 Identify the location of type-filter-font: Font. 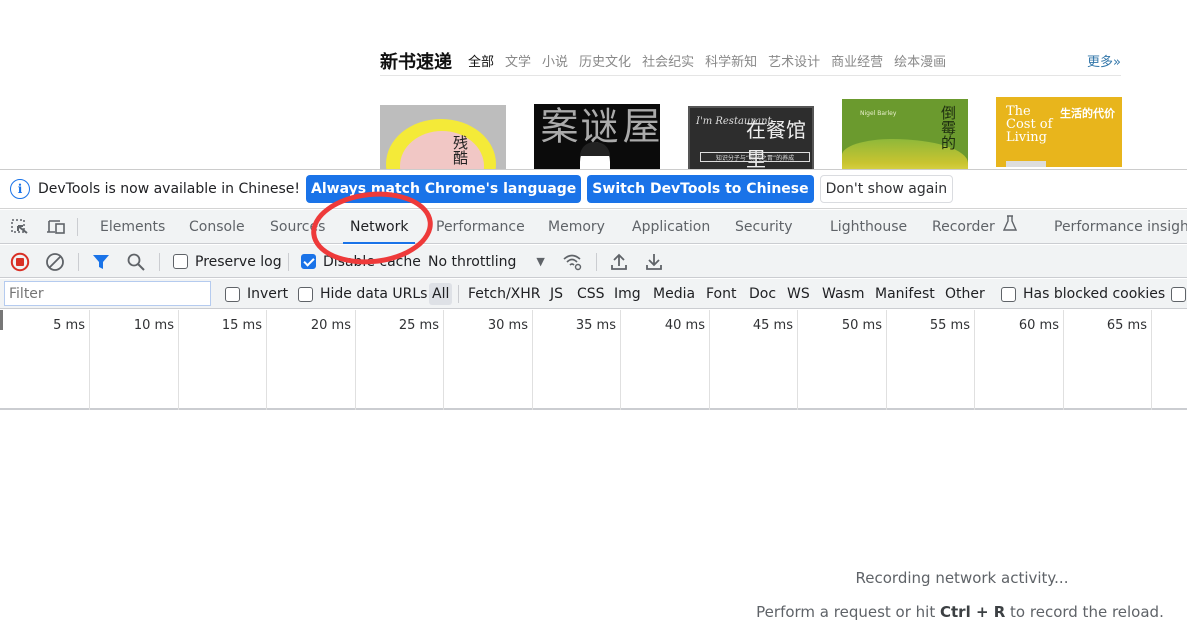
(721, 294).